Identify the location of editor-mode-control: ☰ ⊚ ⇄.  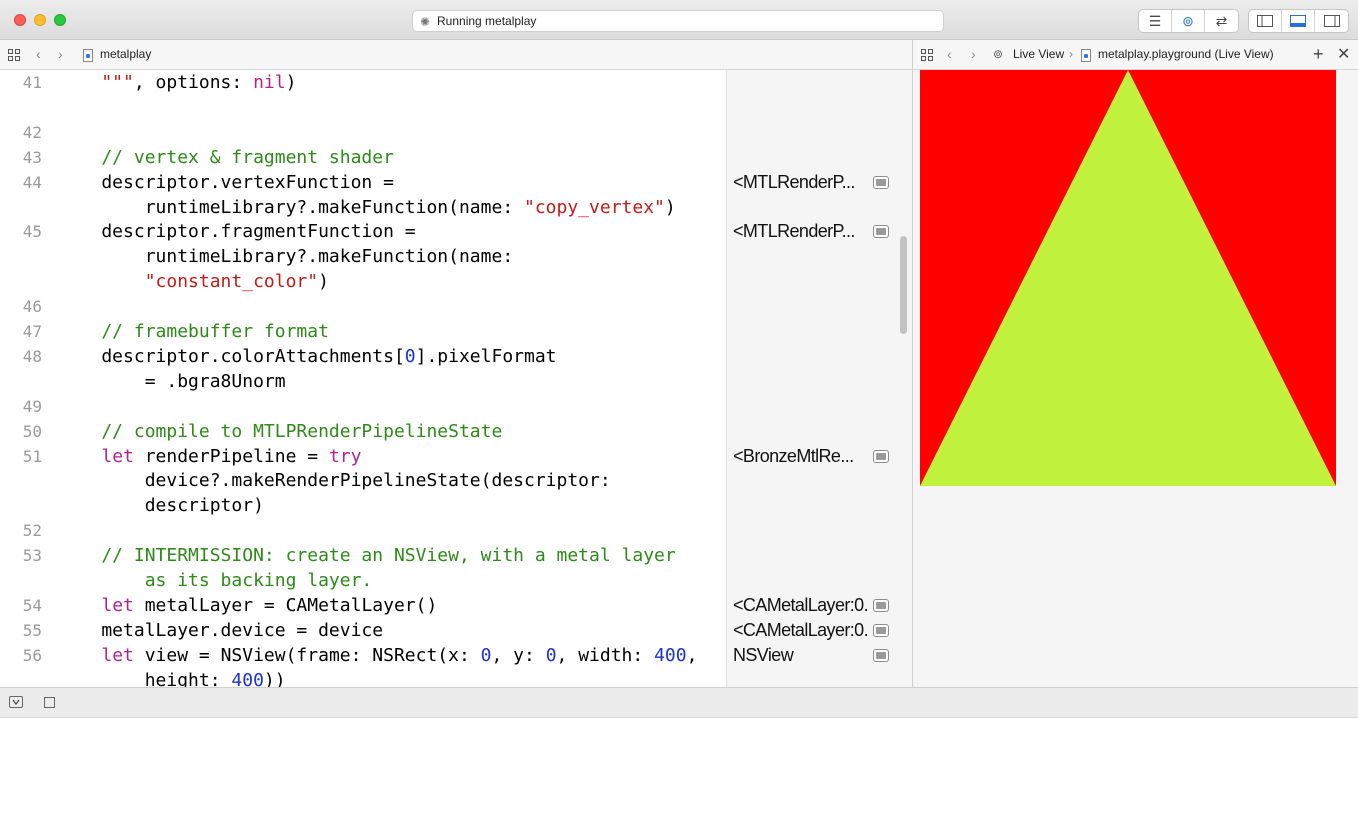
(1188, 21).